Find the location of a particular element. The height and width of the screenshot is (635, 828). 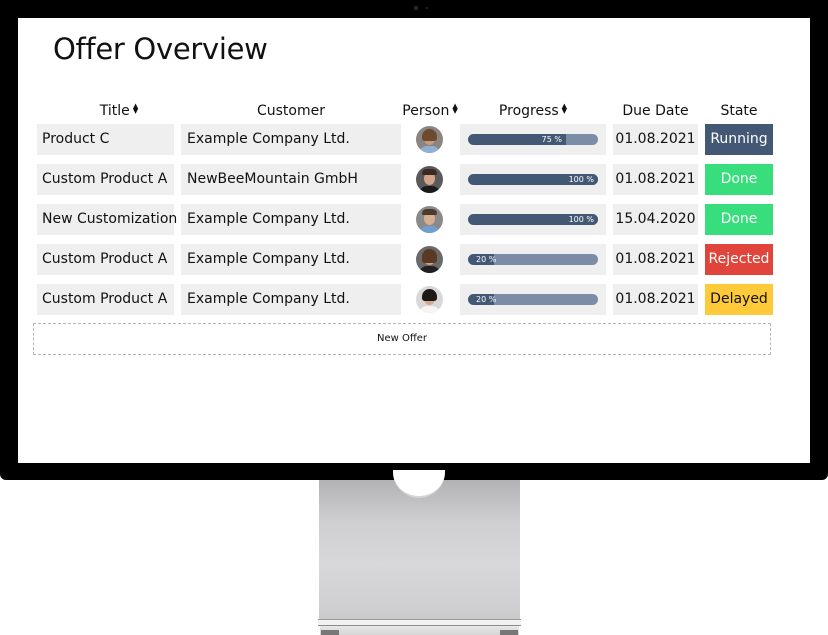

cell-progress: 75 % is located at coordinates (533, 139).